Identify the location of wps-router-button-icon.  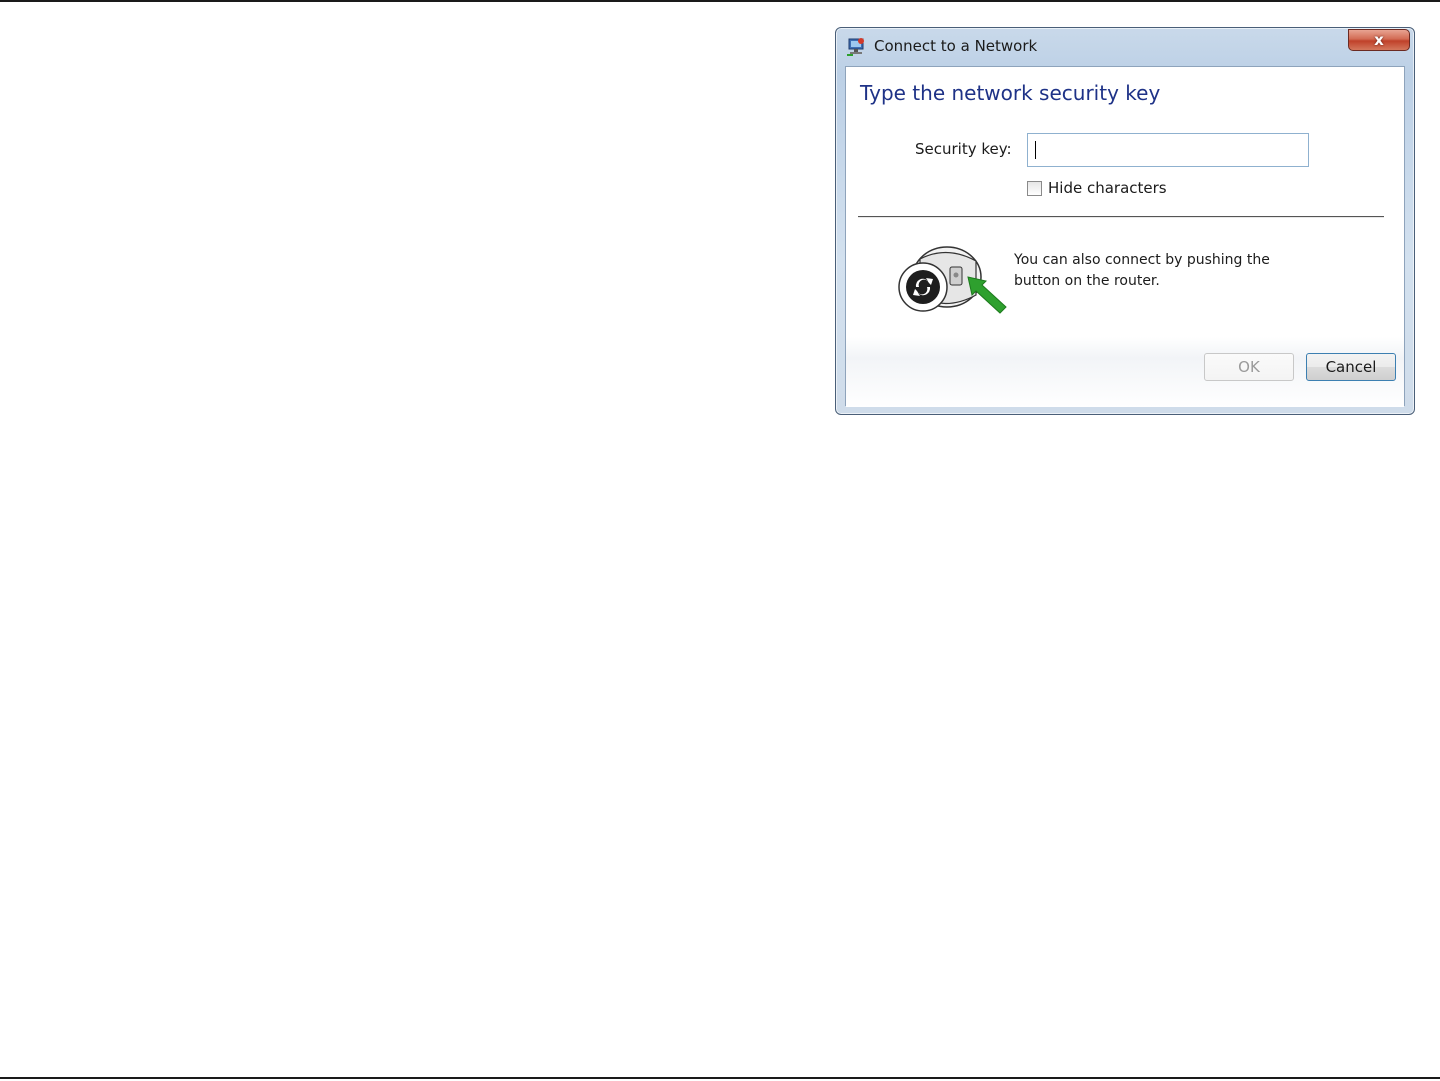
(952, 280).